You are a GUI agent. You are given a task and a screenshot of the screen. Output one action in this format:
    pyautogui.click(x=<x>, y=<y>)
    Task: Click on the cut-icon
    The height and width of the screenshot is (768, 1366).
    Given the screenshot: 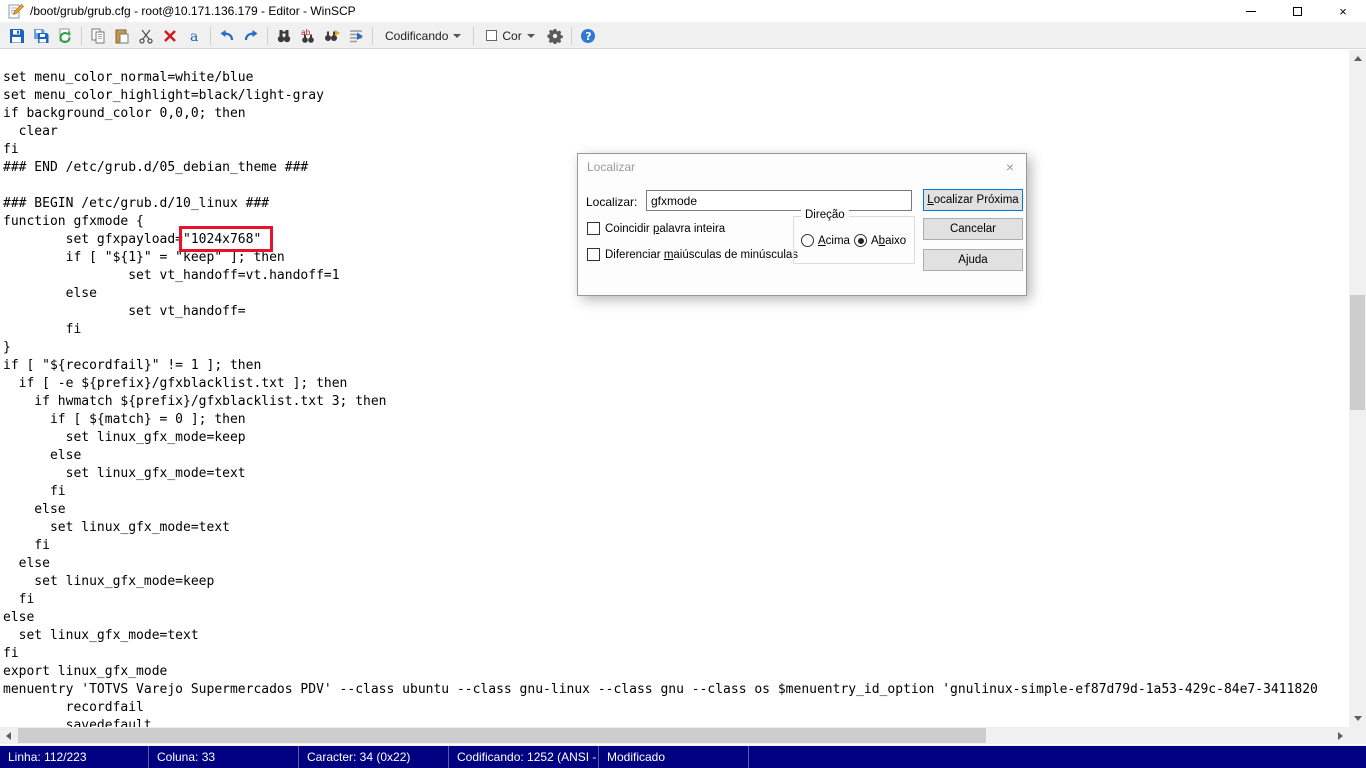 What is the action you would take?
    pyautogui.click(x=146, y=36)
    